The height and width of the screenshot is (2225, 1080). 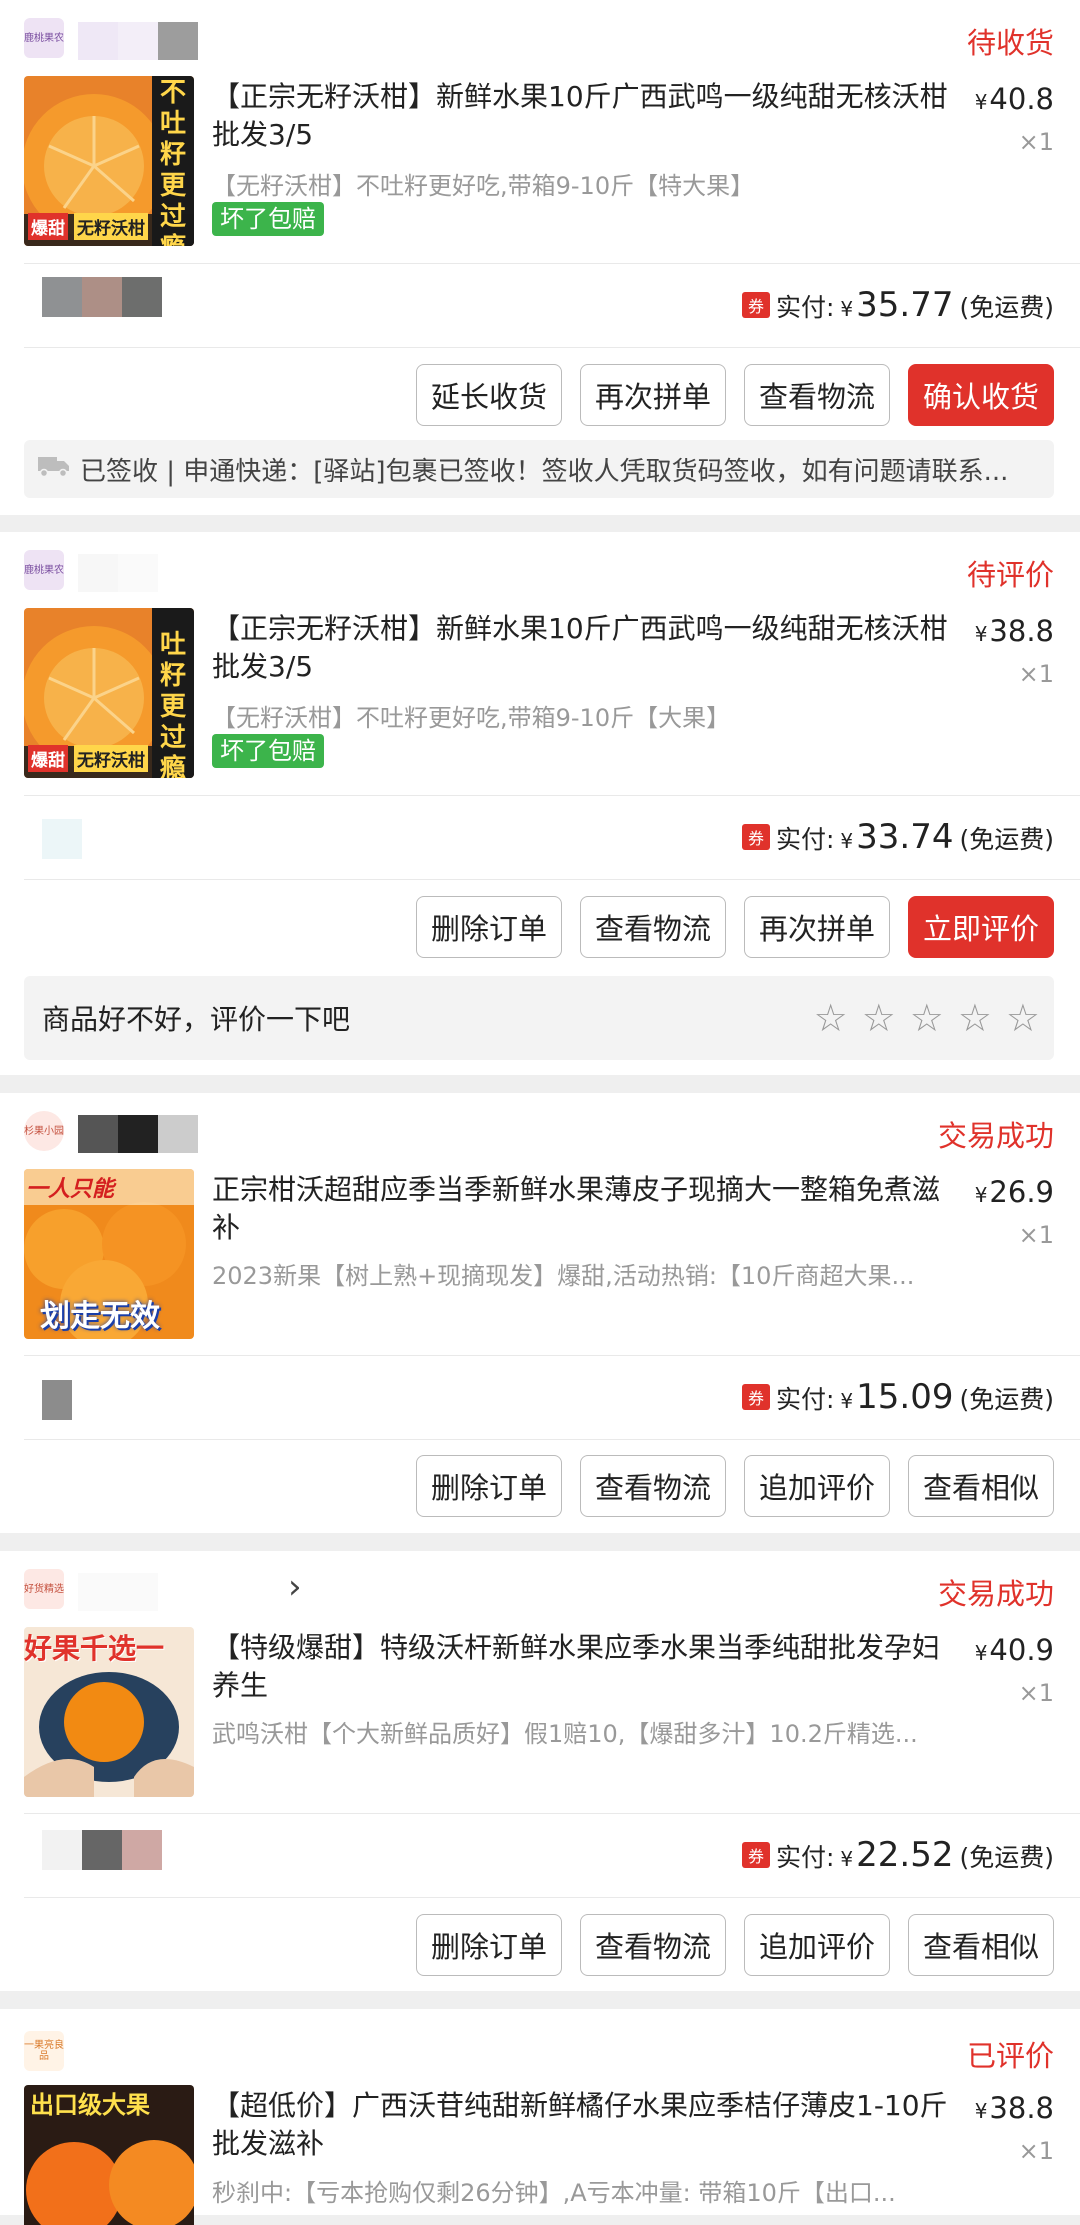 I want to click on product-image: 出口级大果, so click(x=109, y=2155).